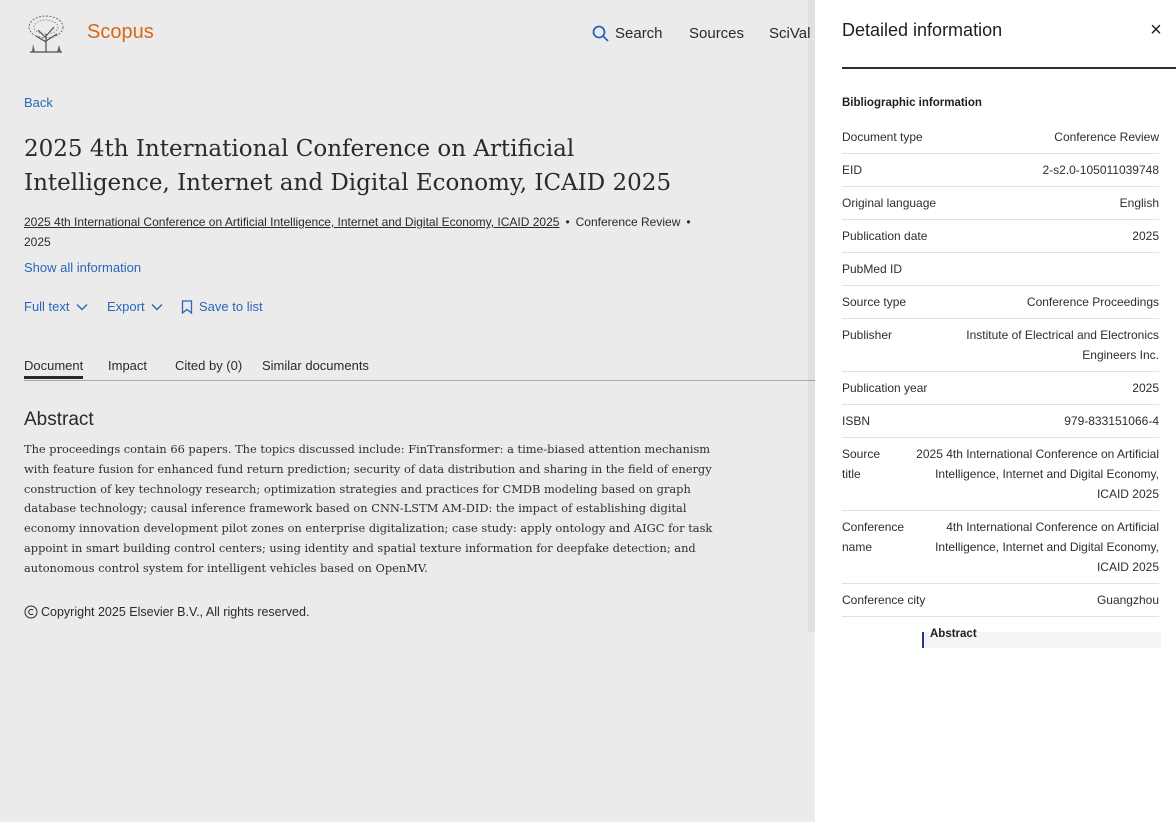 This screenshot has height=822, width=1176. What do you see at coordinates (1000, 137) in the screenshot?
I see `info-row-document-type: Document type Conference Review` at bounding box center [1000, 137].